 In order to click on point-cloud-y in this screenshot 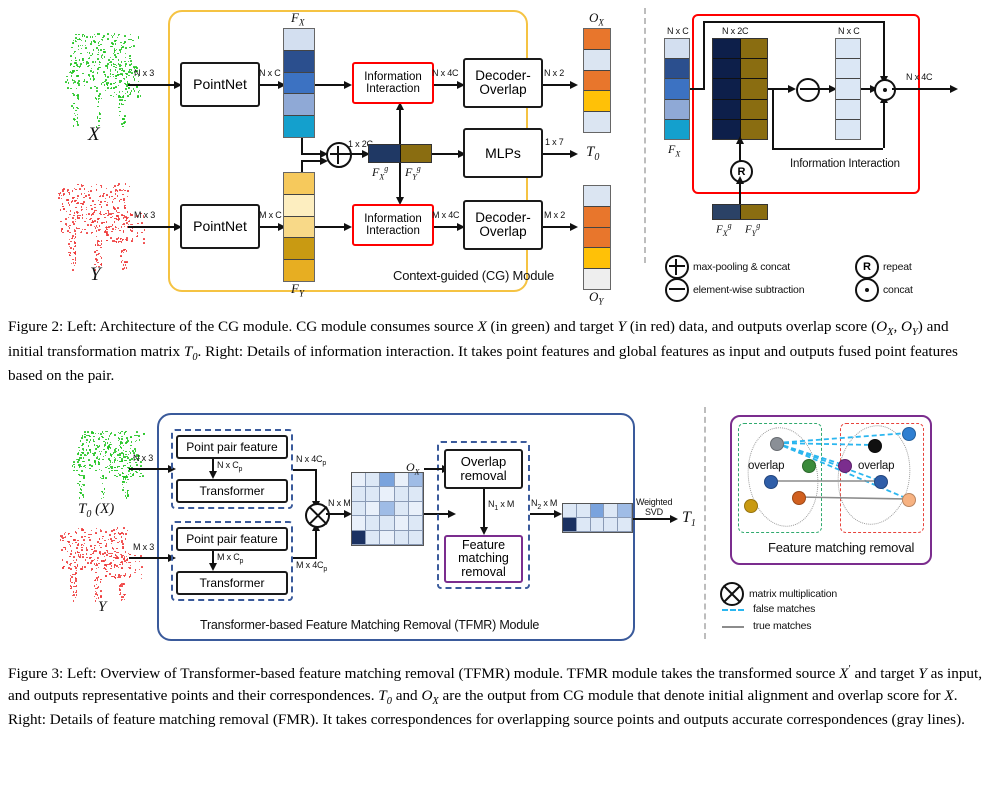, I will do `click(100, 224)`.